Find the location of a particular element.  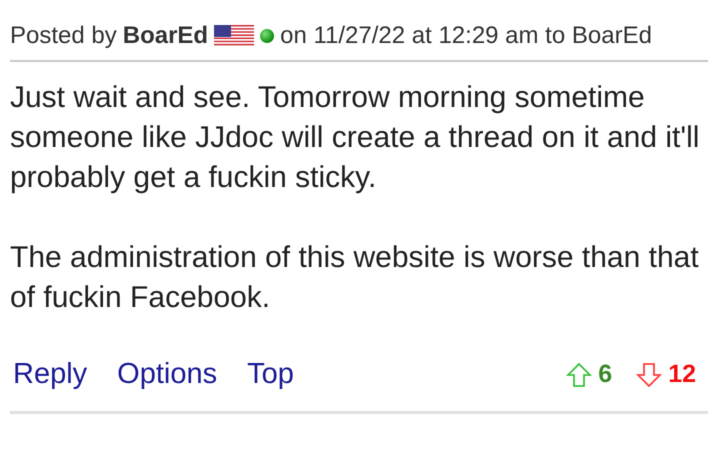

downvote-arrow-icon is located at coordinates (649, 375).